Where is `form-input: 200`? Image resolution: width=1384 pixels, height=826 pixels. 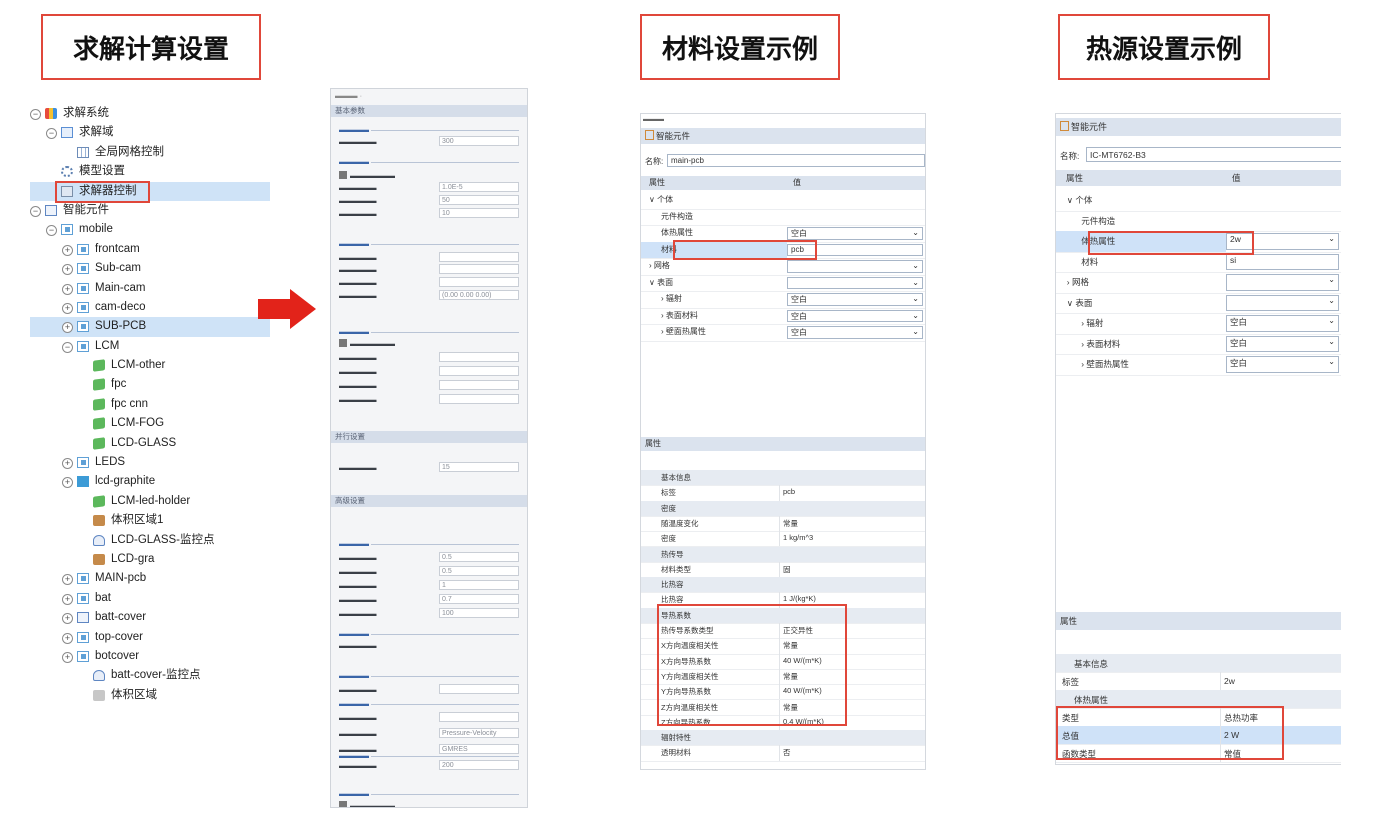
form-input: 200 is located at coordinates (479, 765).